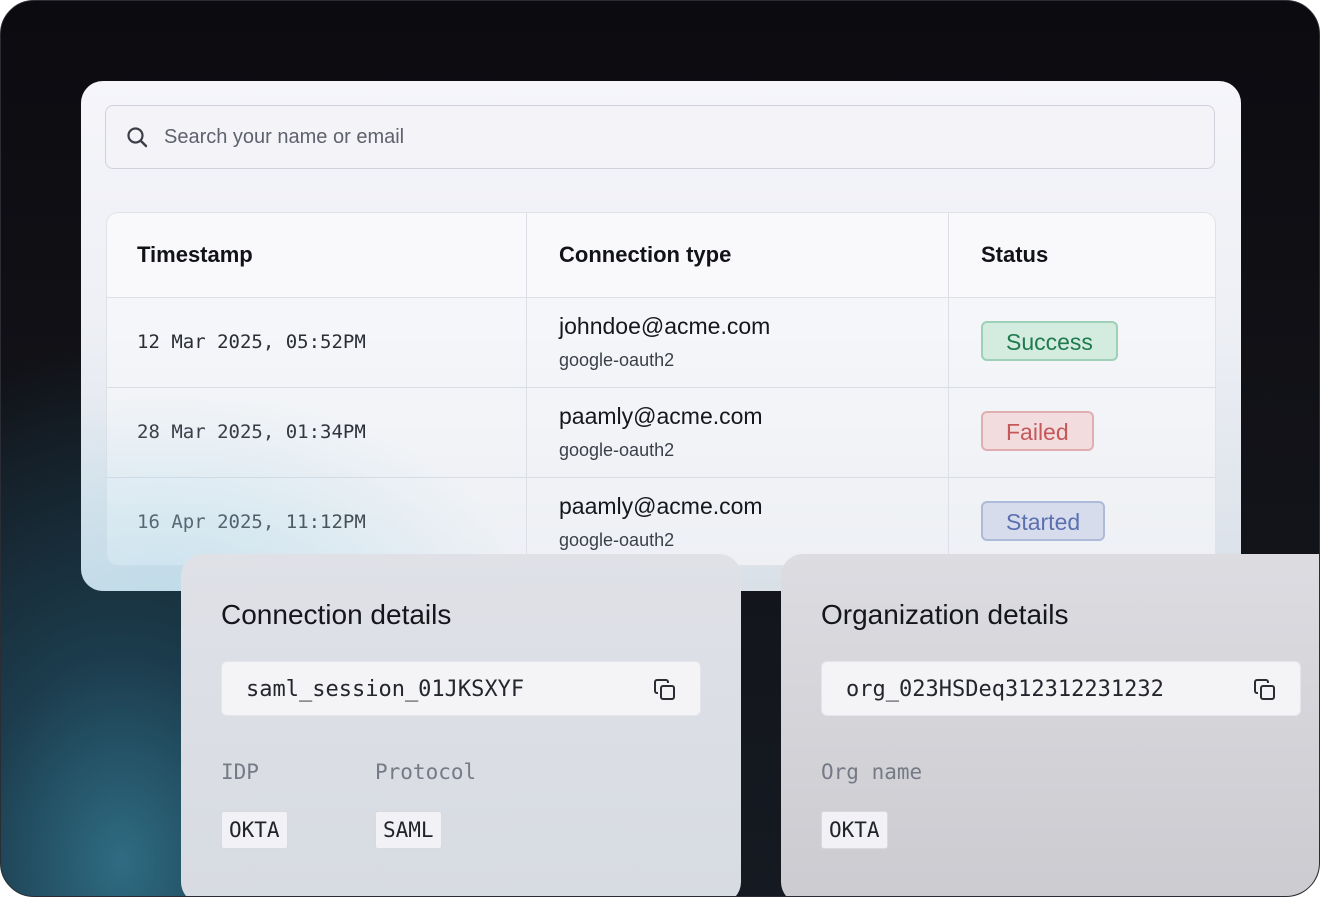 Image resolution: width=1320 pixels, height=897 pixels. I want to click on field-label: Org name, so click(872, 772).